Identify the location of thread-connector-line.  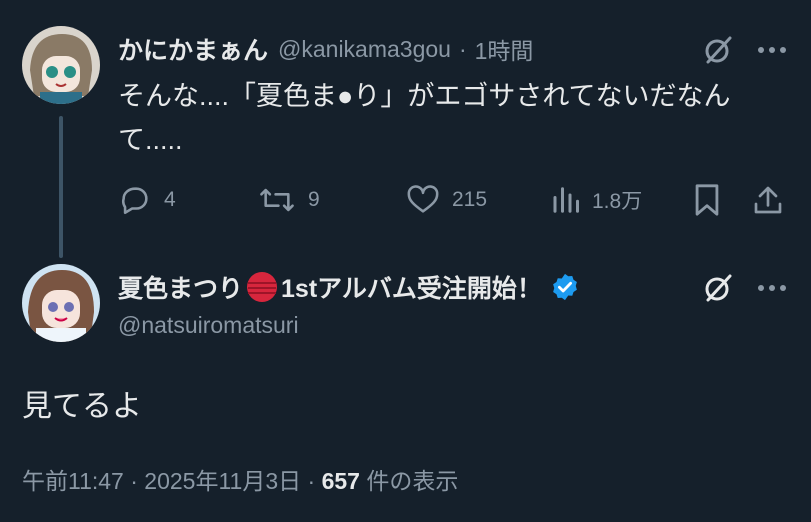
(61, 187).